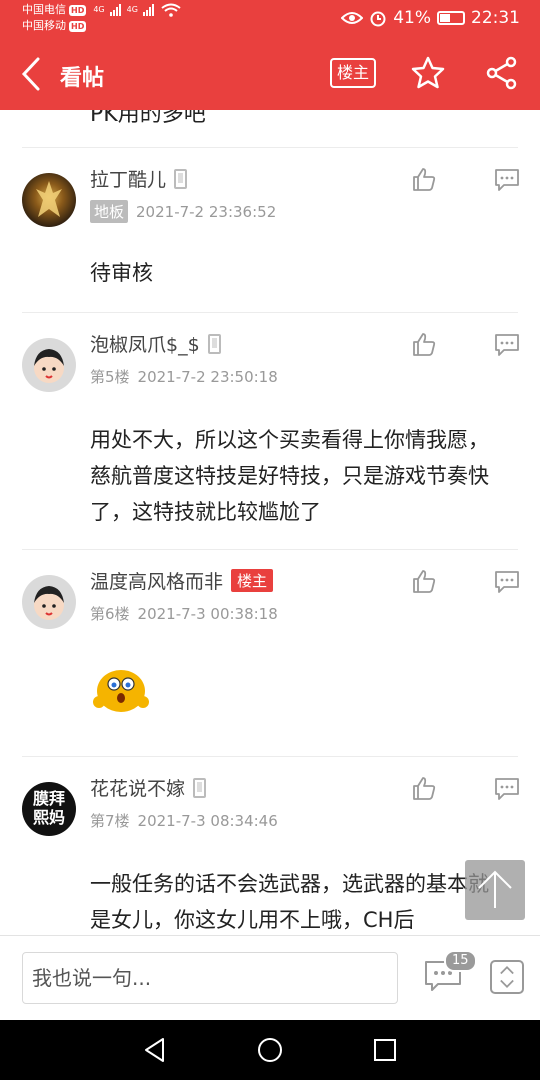 This screenshot has width=540, height=1080. Describe the element at coordinates (110, 377) in the screenshot. I see `floor-number: 第5楼` at that location.